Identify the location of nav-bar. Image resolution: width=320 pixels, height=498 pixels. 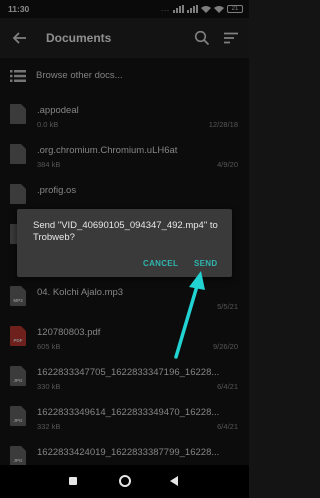
(124, 481).